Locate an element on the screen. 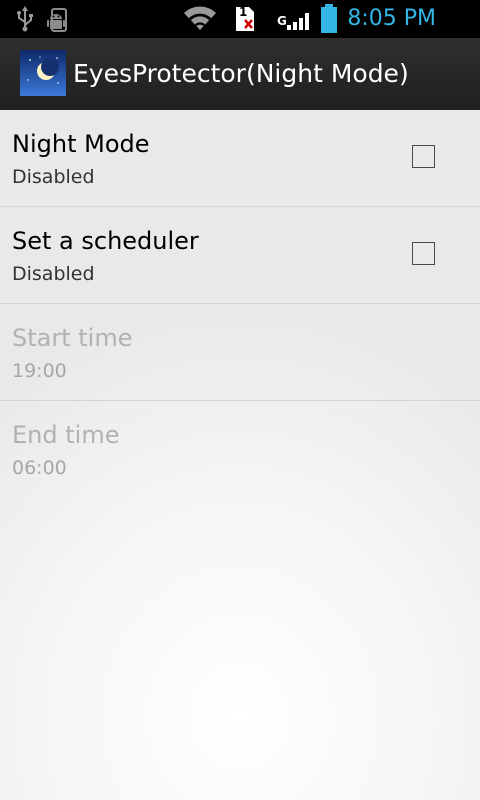  night-mode-checkbox is located at coordinates (423, 156).